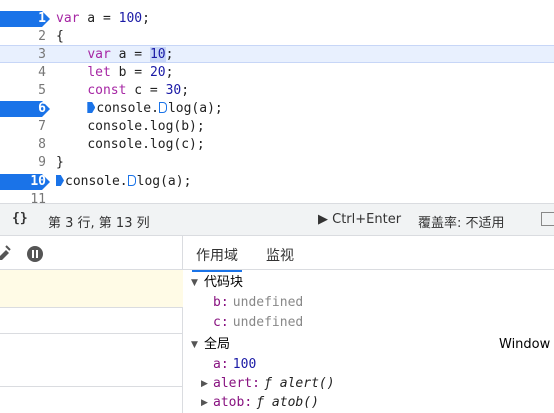 The width and height of the screenshot is (554, 413). Describe the element at coordinates (277, 127) in the screenshot. I see `code-line: 7 console.log(b);` at that location.